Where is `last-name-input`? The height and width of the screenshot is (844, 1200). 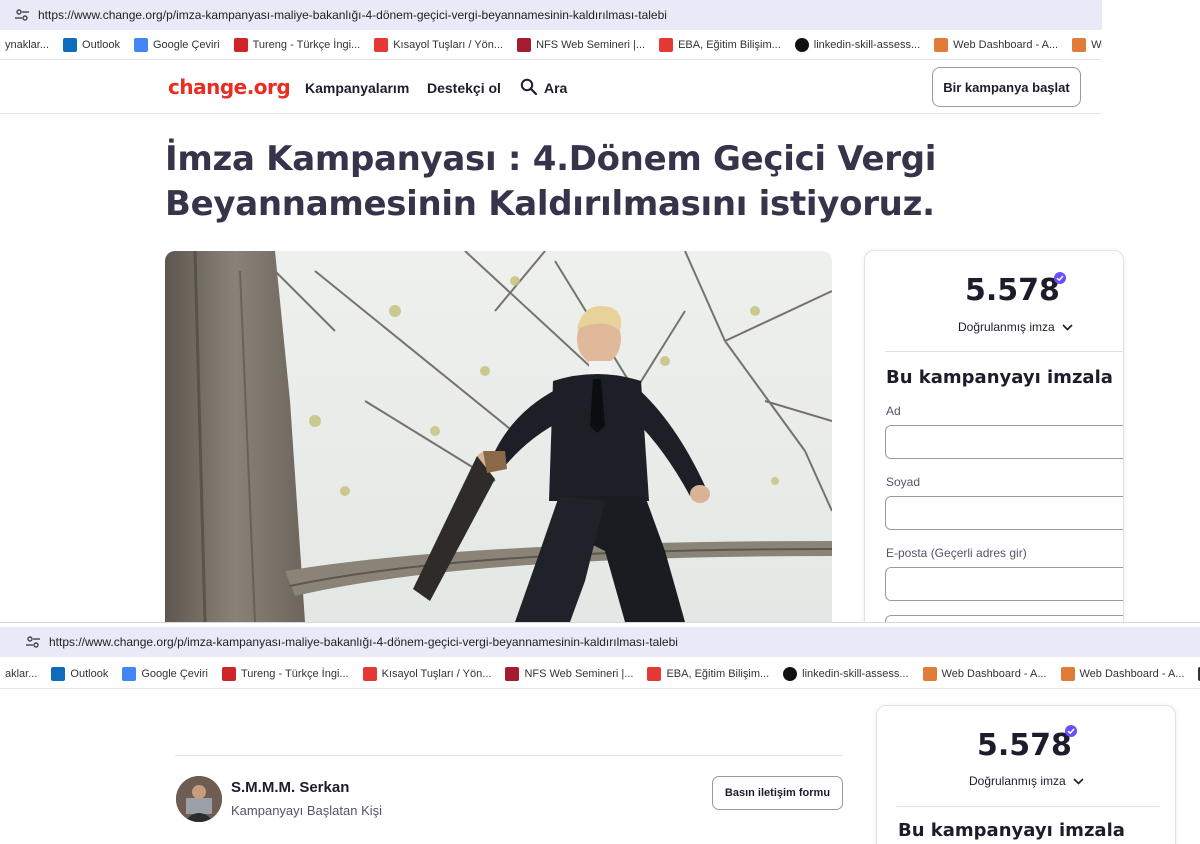
last-name-input is located at coordinates (1004, 513).